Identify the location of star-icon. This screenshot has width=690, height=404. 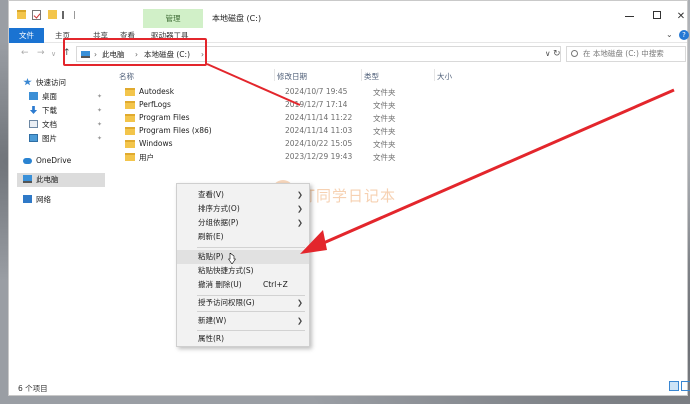
(27, 82).